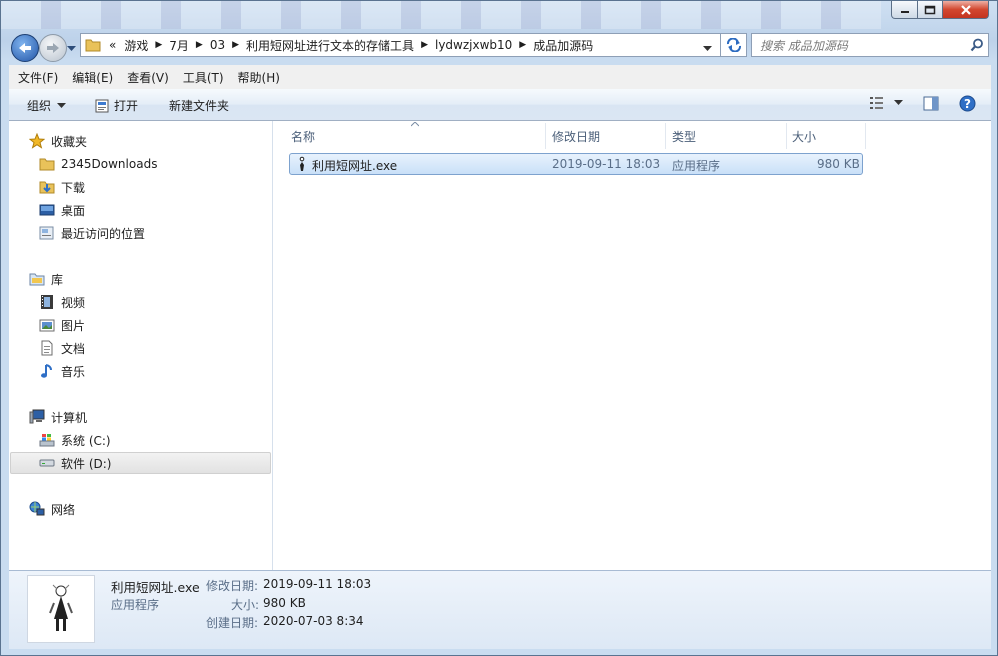 Image resolution: width=998 pixels, height=656 pixels. I want to click on help-icon: ?, so click(967, 103).